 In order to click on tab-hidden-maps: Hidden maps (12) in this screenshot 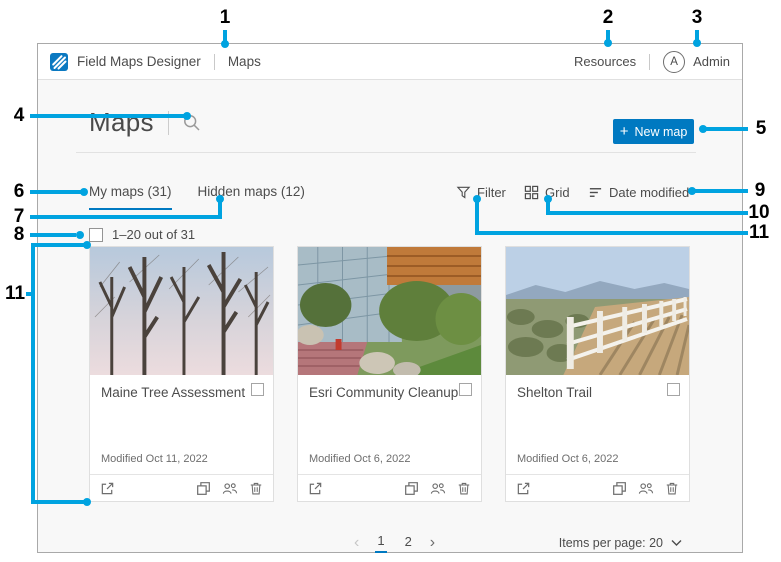, I will do `click(251, 197)`.